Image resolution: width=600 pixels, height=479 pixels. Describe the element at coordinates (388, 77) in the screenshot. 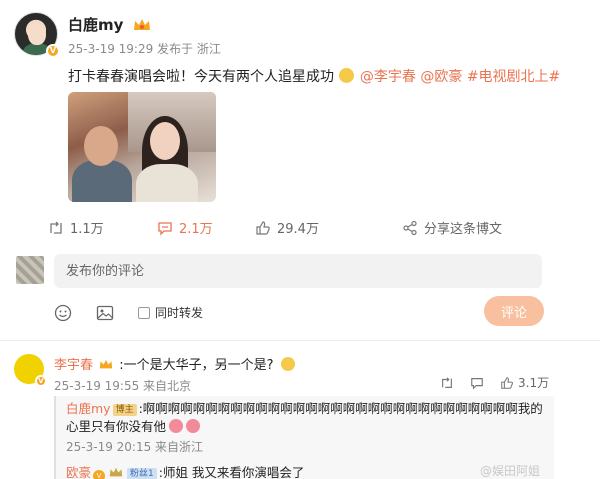

I see `mention-li-yuchun: @李宇春` at that location.